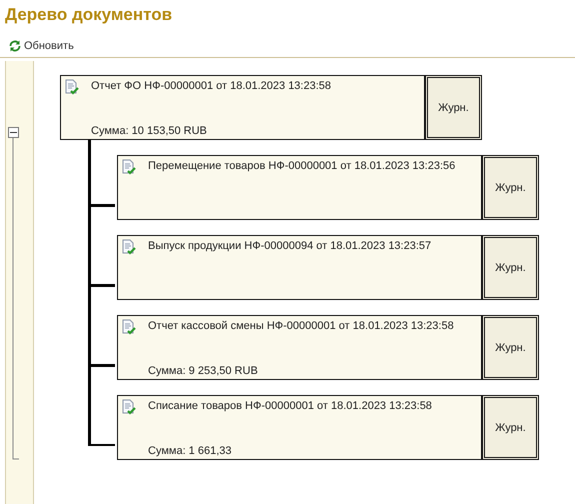 The height and width of the screenshot is (504, 575). Describe the element at coordinates (242, 107) in the screenshot. I see `document-card: Отчет ФО НФ-00000001 от 18.01.2023 13:23:58 Сумма: 10 153,50 RUB` at that location.